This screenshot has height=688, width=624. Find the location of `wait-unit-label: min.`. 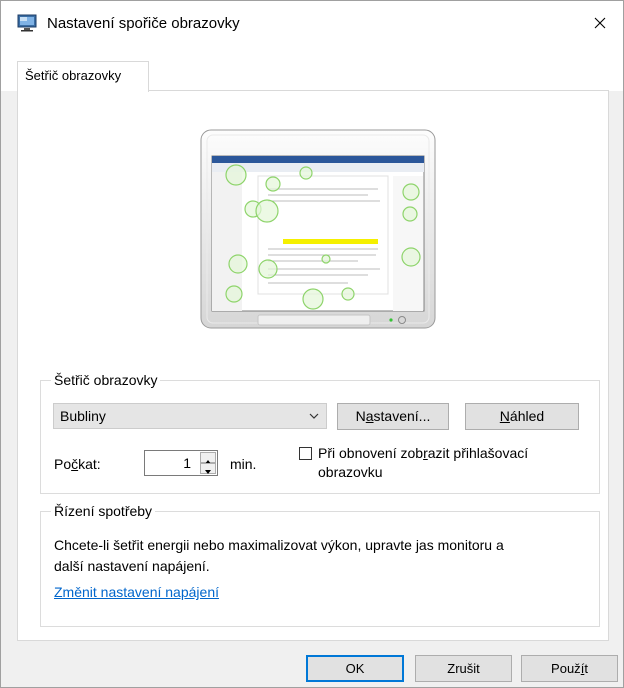

wait-unit-label: min. is located at coordinates (243, 464).